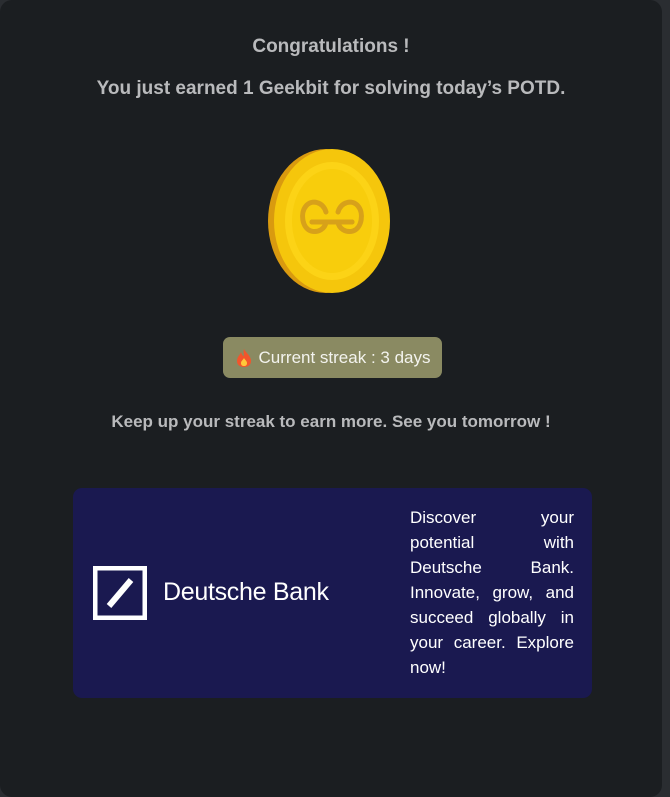 The width and height of the screenshot is (670, 797). I want to click on fire-icon, so click(243, 357).